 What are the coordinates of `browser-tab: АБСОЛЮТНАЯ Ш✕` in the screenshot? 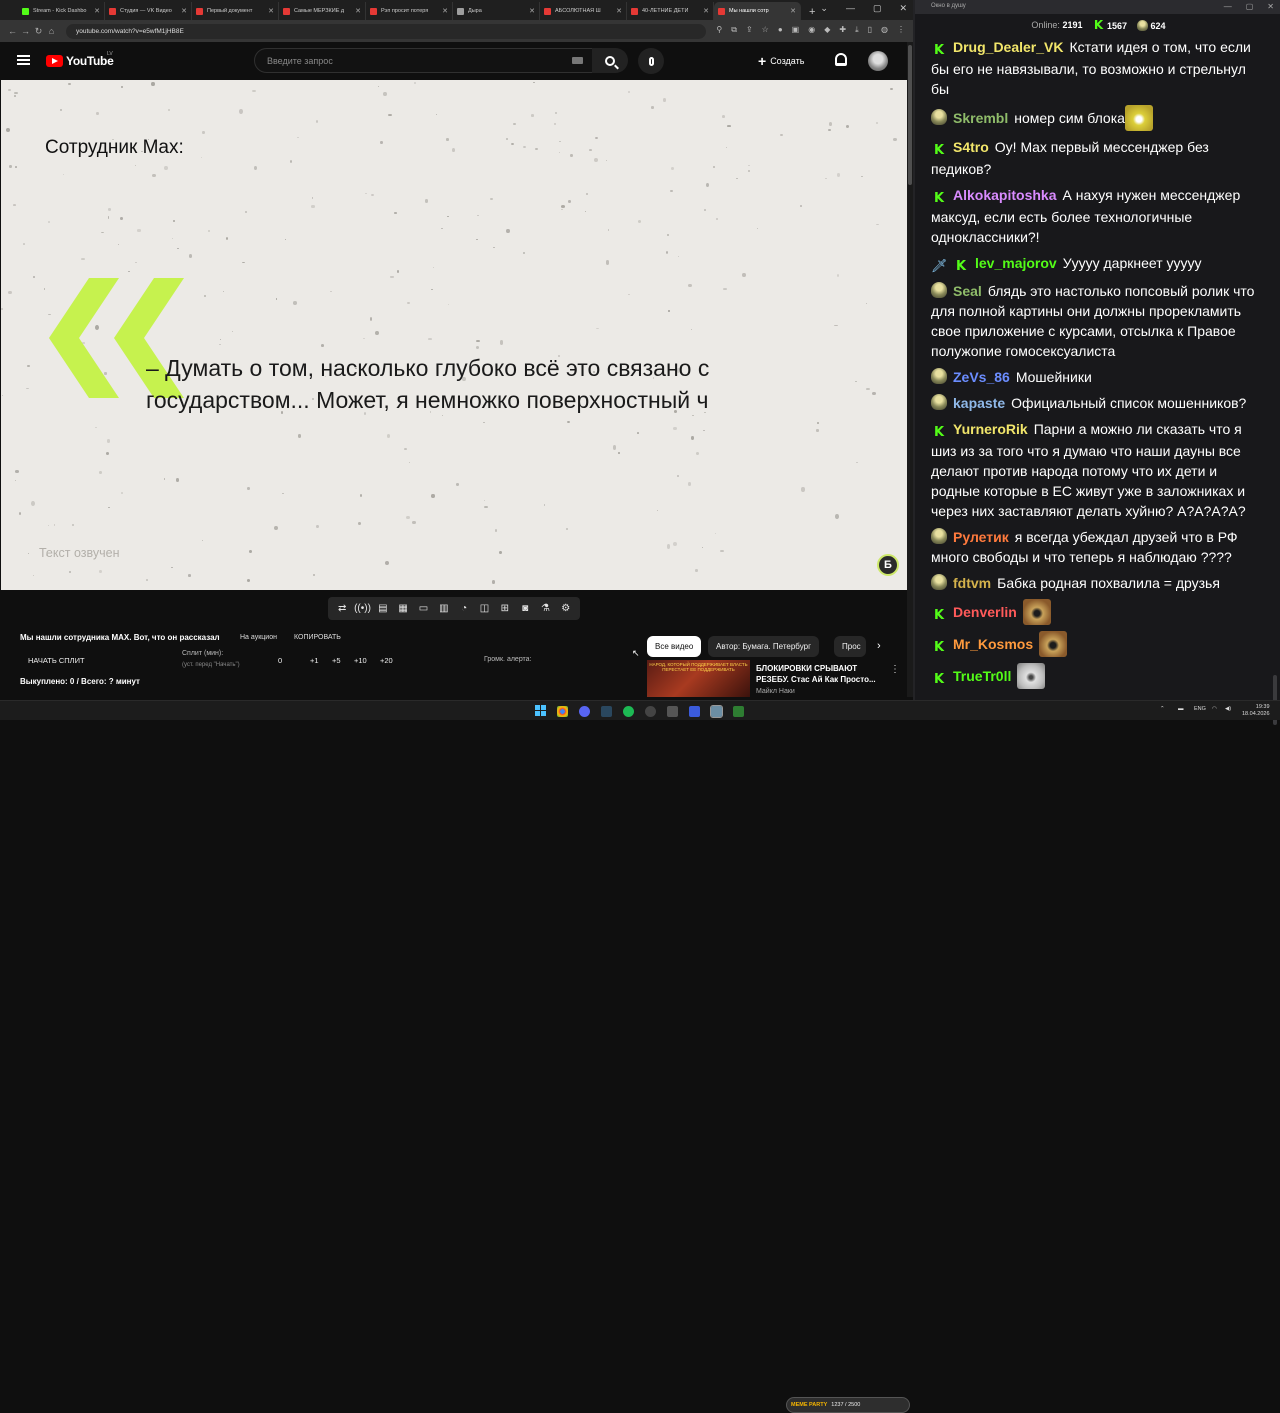 It's located at (583, 11).